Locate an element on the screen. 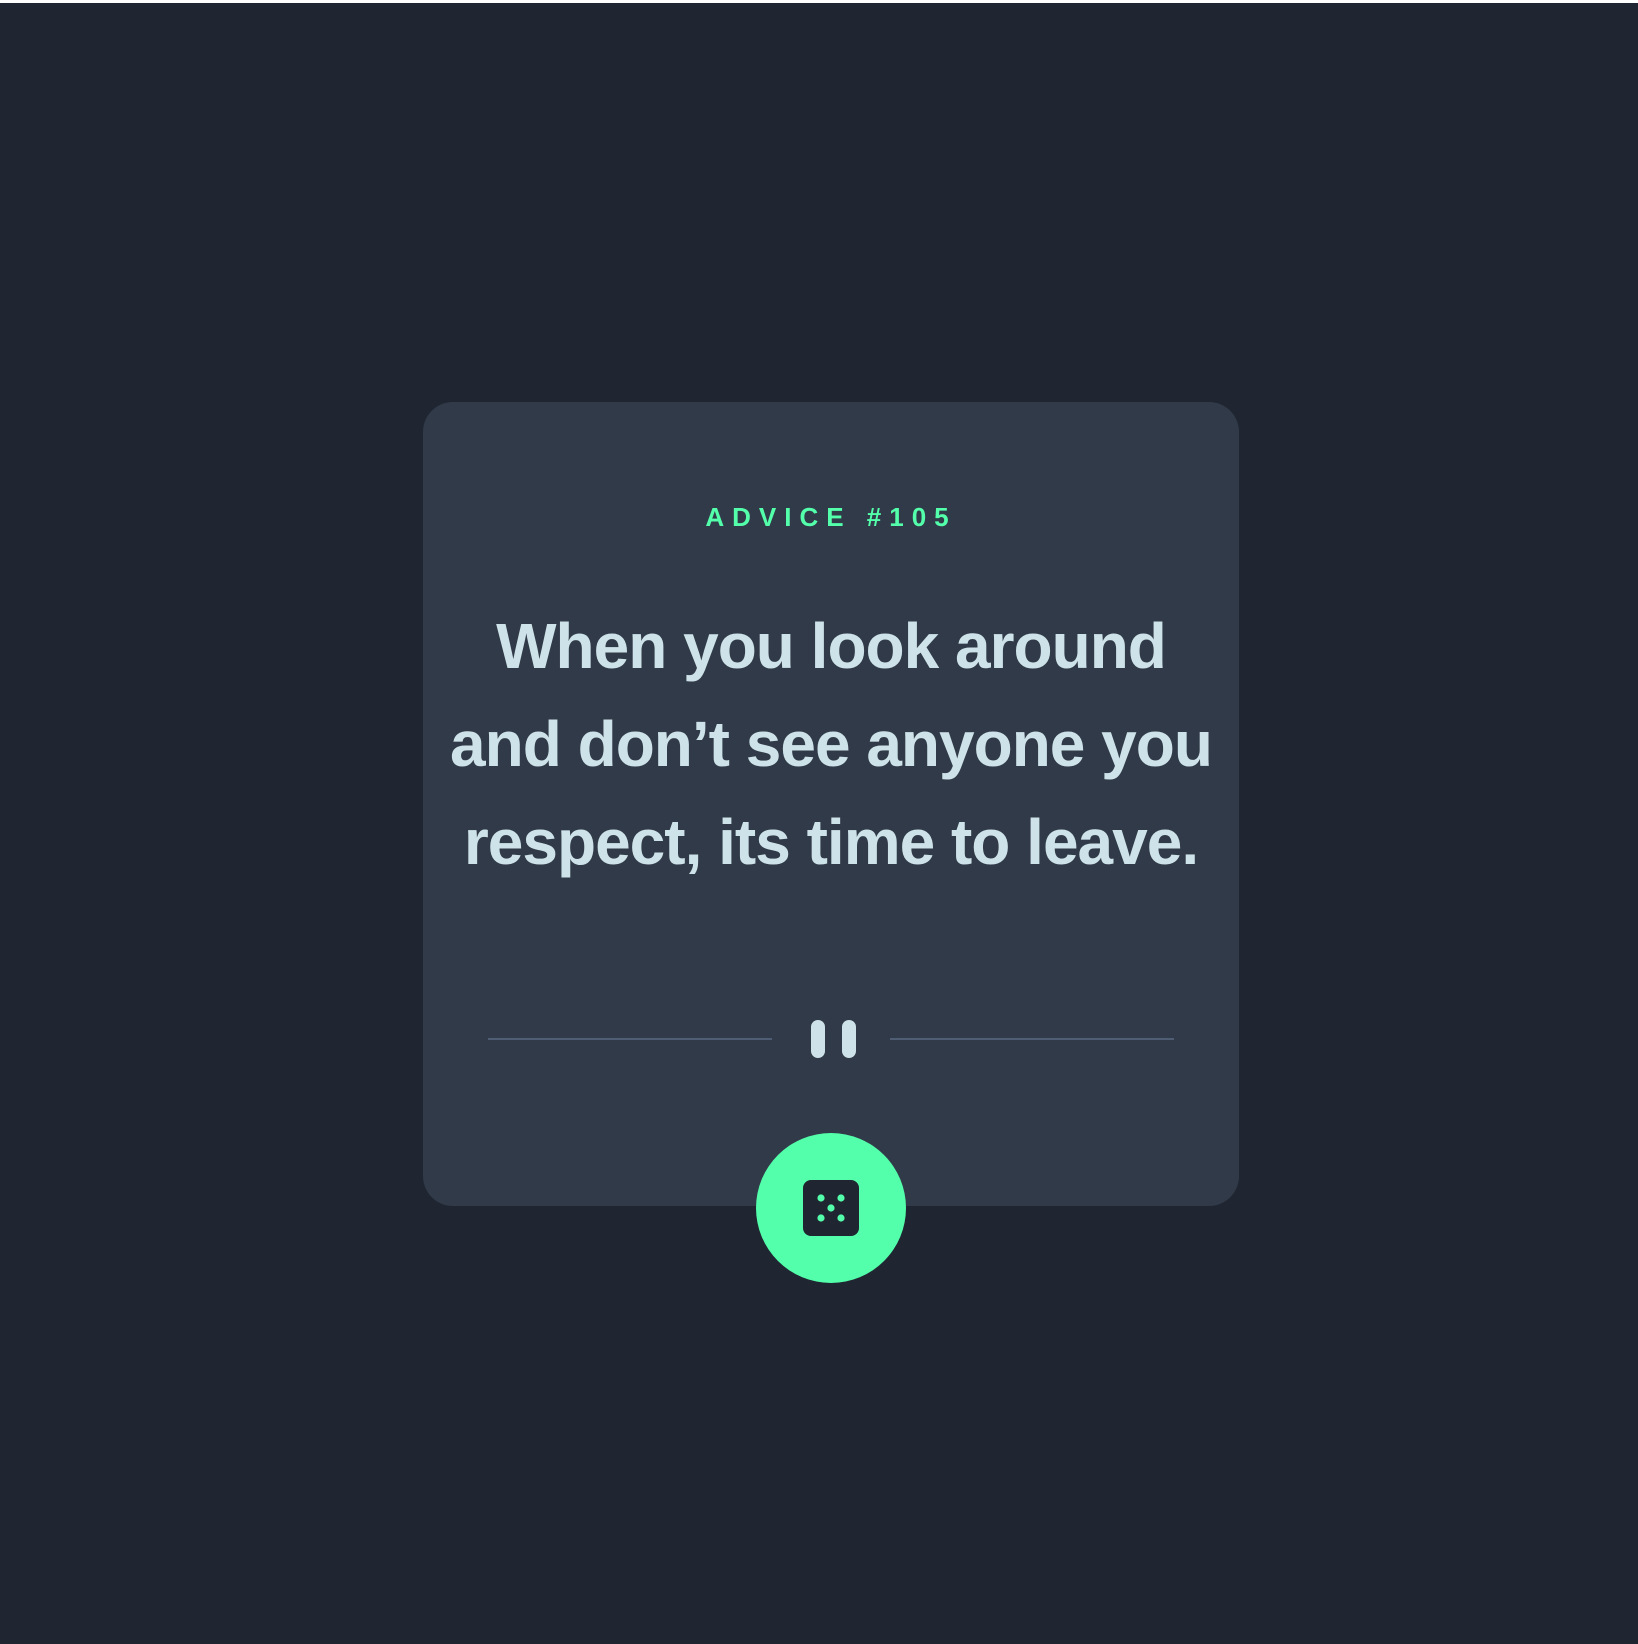 Image resolution: width=1638 pixels, height=1644 pixels. divider-line-left is located at coordinates (630, 1039).